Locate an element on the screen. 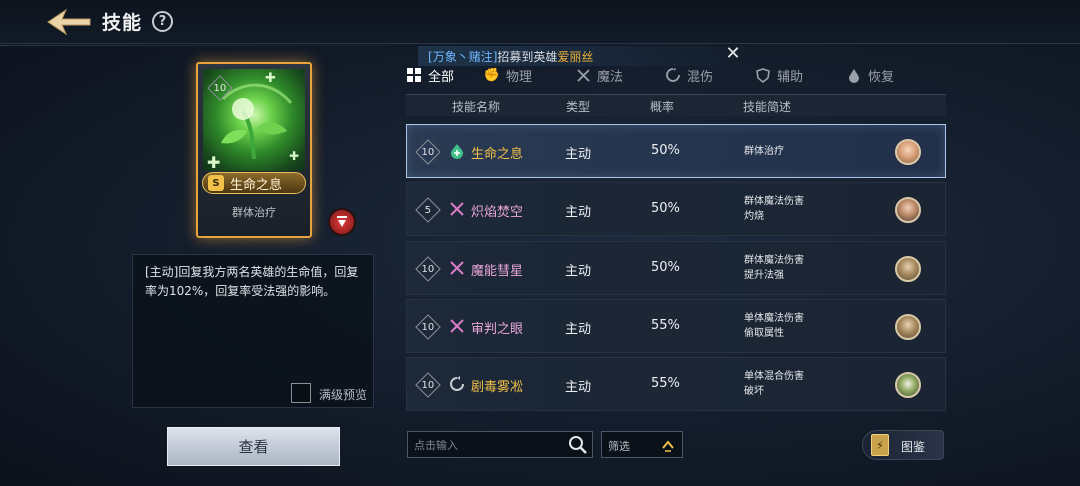  table-row: 10 魔能彗星 主动 50% 群体魔法伤害 提升法强 is located at coordinates (676, 268).